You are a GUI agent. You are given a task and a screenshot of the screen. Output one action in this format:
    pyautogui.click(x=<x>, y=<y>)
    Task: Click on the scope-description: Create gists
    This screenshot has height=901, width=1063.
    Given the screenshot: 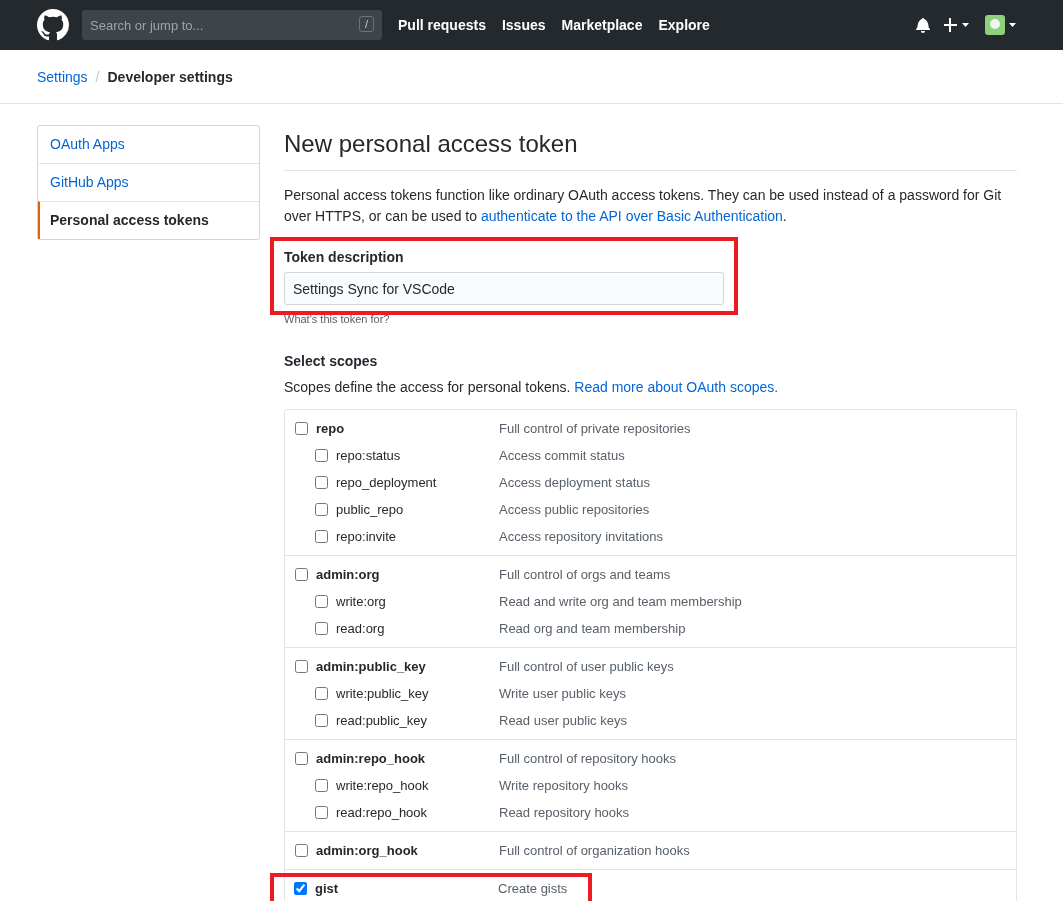 What is the action you would take?
    pyautogui.click(x=533, y=888)
    